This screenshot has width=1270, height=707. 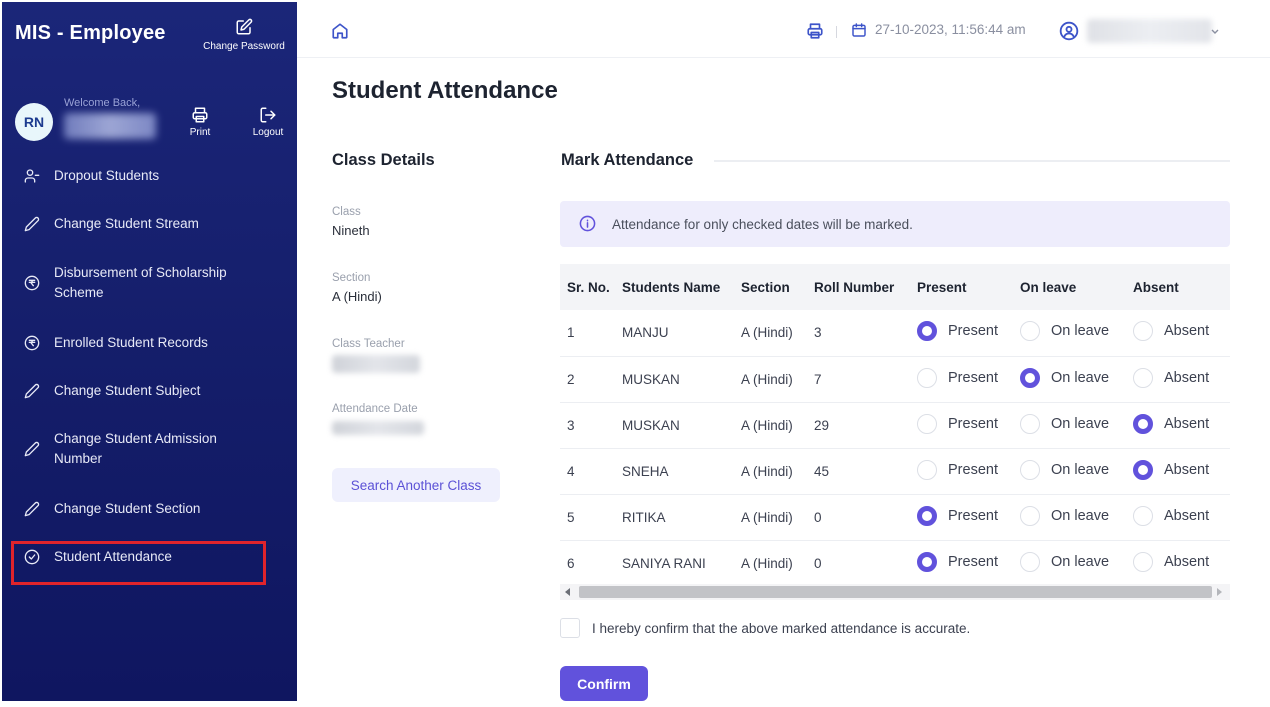 What do you see at coordinates (154, 391) in the screenshot?
I see `sidebar-item-change-student-subject: Change Student Subject` at bounding box center [154, 391].